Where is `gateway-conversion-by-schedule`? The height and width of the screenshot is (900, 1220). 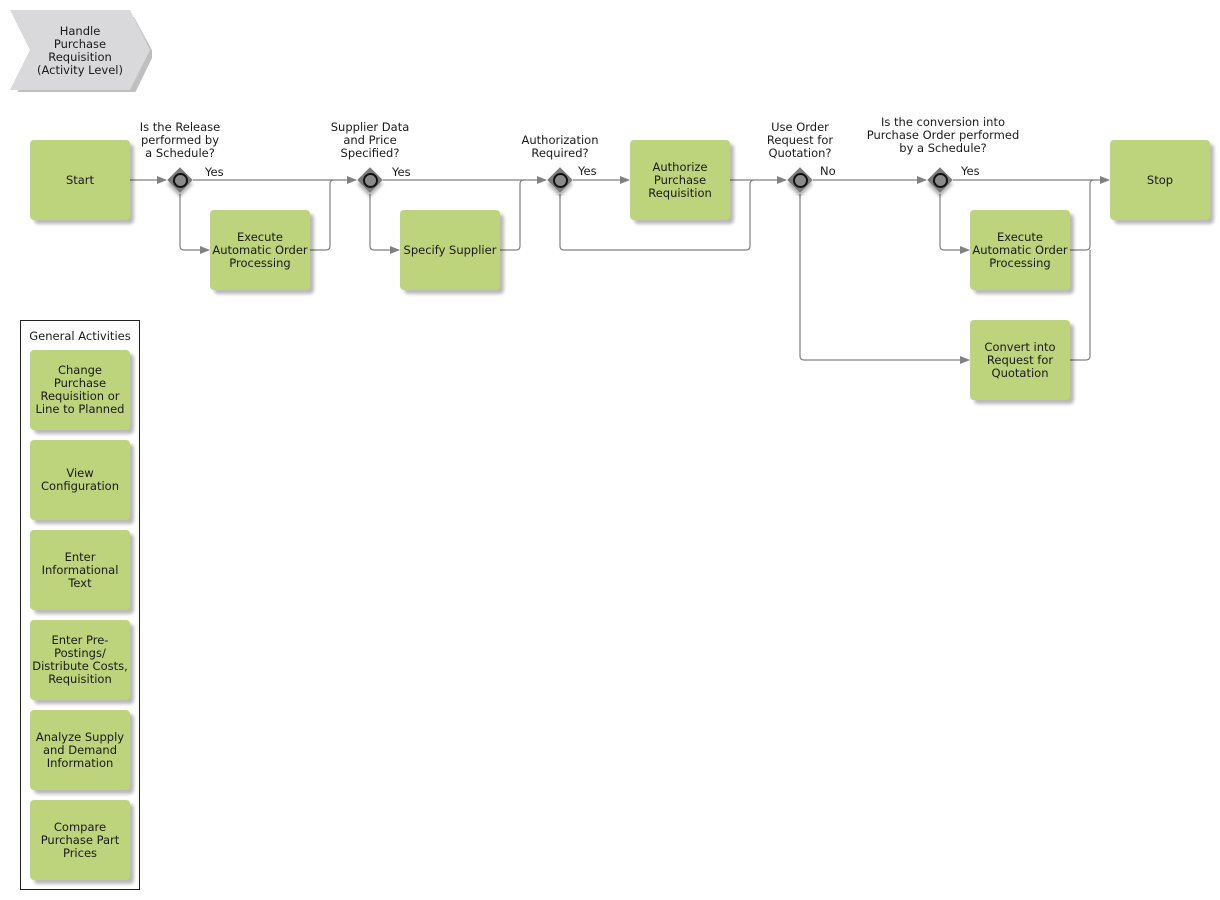 gateway-conversion-by-schedule is located at coordinates (940, 180).